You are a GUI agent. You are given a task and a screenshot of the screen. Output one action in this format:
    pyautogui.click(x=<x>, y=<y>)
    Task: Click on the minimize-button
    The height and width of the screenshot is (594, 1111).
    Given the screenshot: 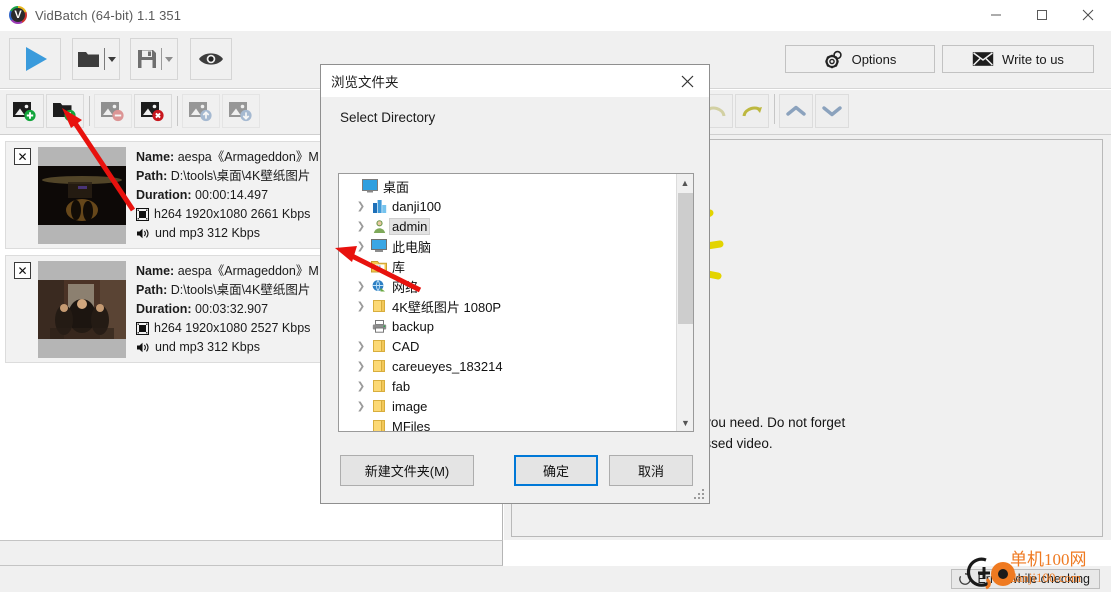 What is the action you would take?
    pyautogui.click(x=996, y=15)
    